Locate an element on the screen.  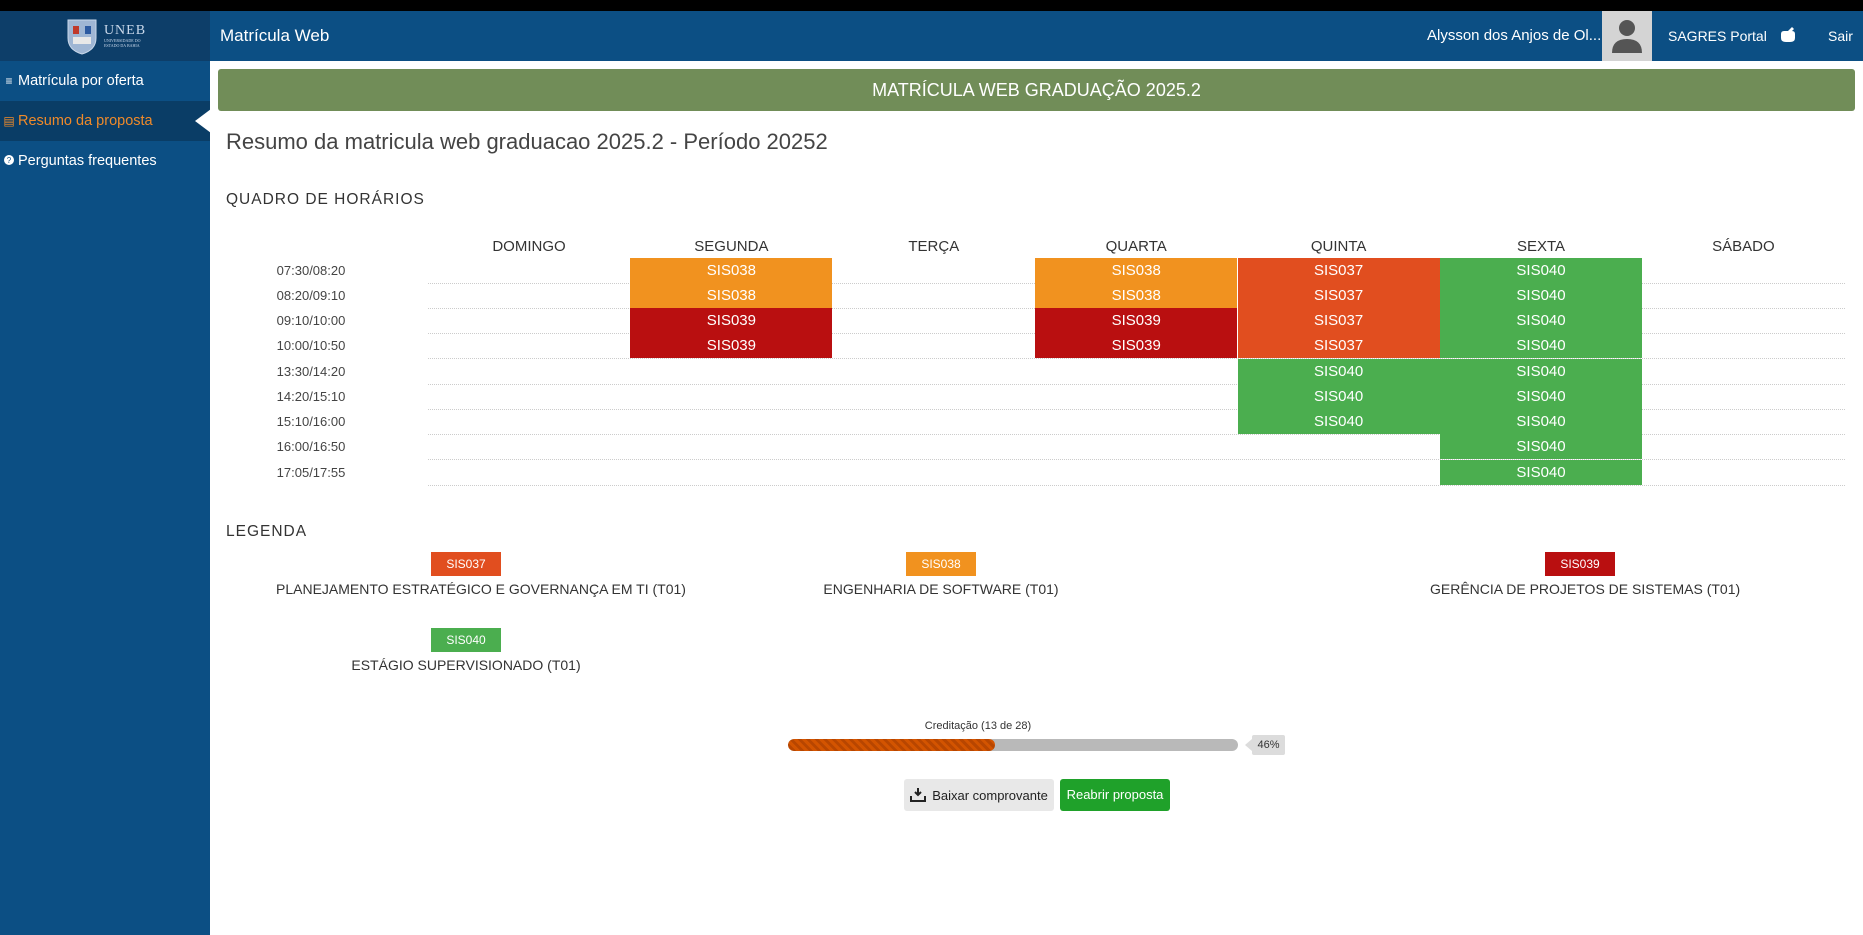
legend-name: ESTÁGIO SUPERVISIONADO (T01) is located at coordinates (466, 665).